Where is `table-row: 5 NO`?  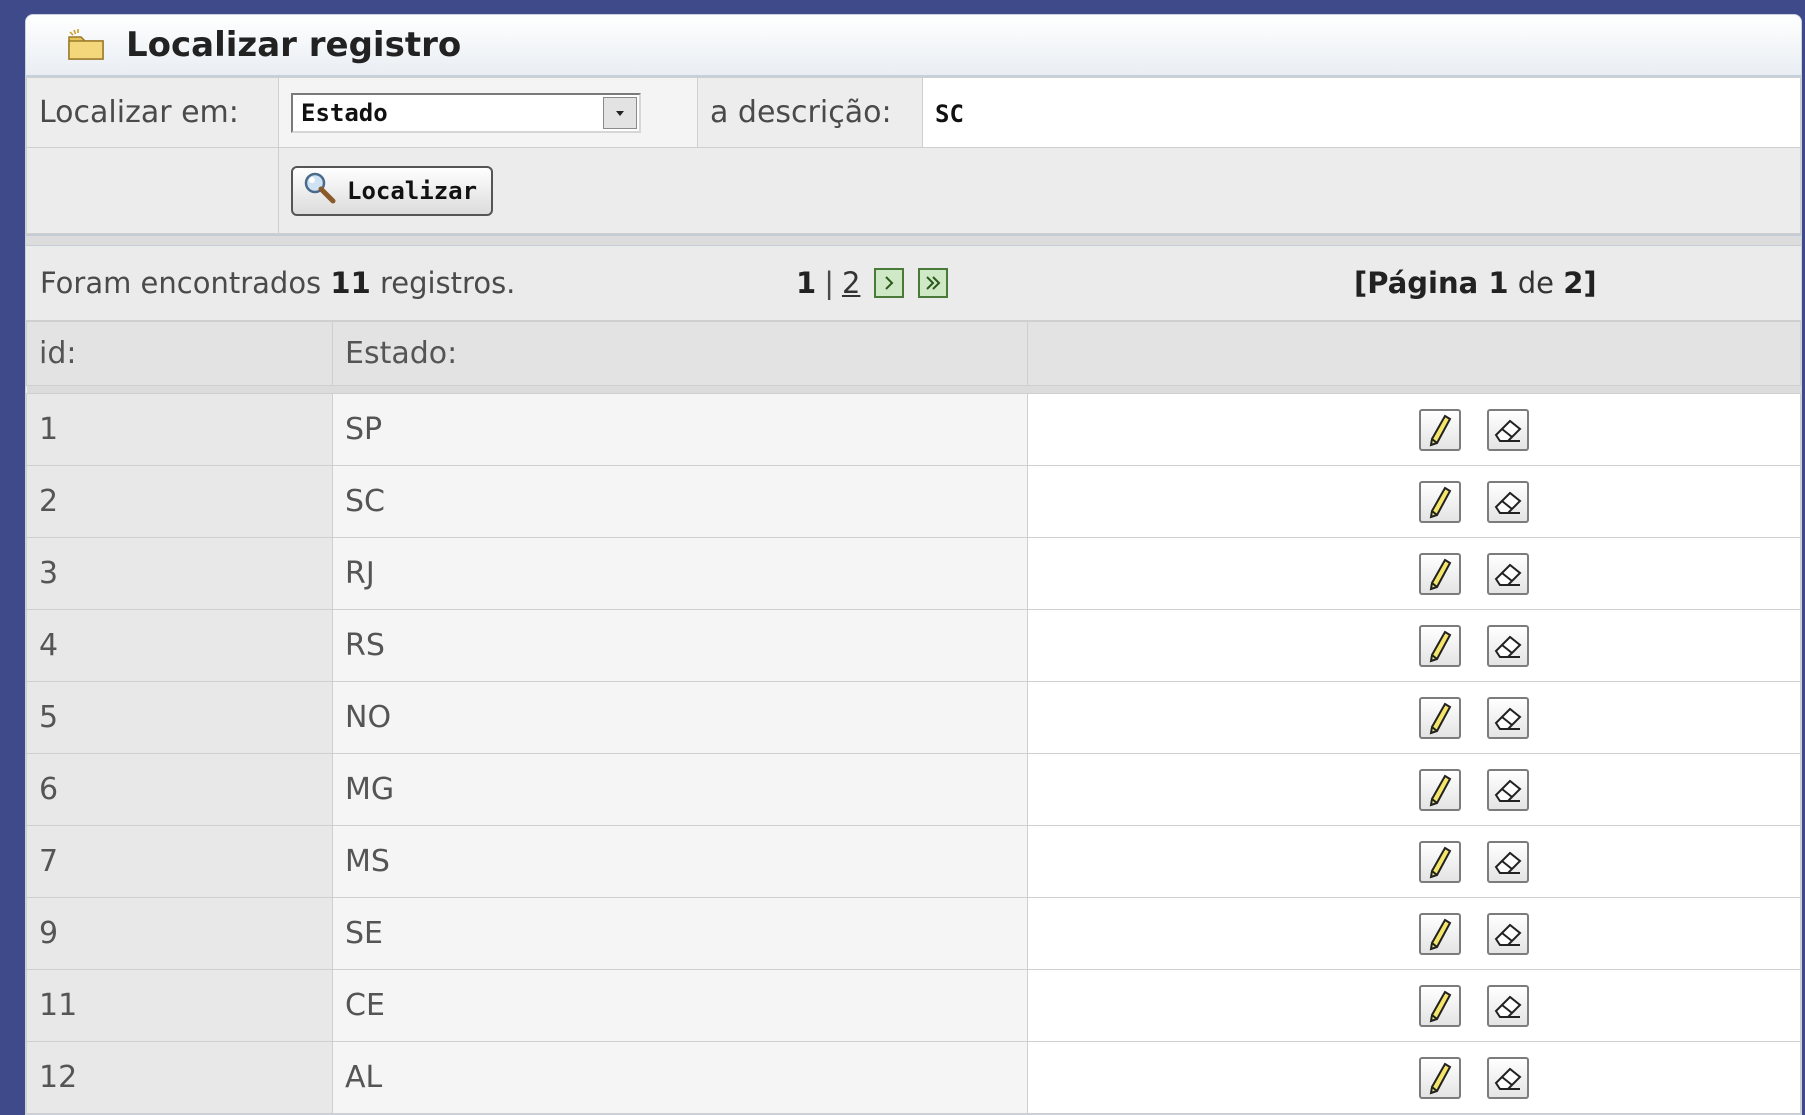 table-row: 5 NO is located at coordinates (913, 717).